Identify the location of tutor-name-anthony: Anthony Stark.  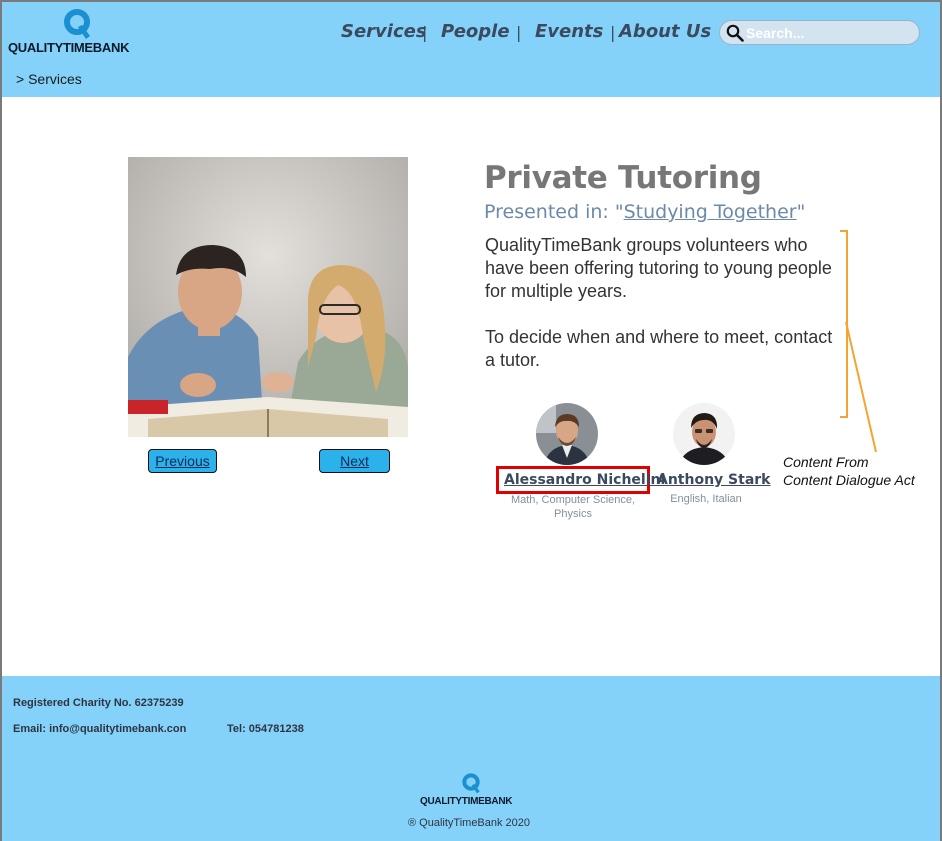
(713, 480).